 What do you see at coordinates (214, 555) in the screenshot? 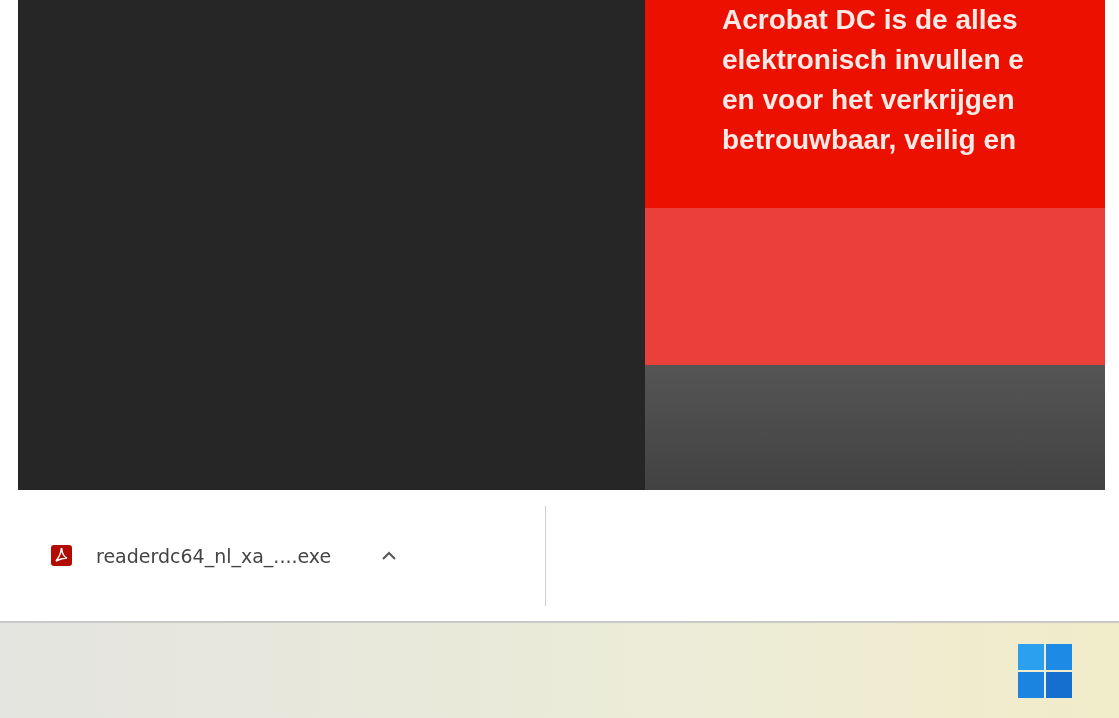
I see `download-filename: readerdc64_nl_xa_....exe` at bounding box center [214, 555].